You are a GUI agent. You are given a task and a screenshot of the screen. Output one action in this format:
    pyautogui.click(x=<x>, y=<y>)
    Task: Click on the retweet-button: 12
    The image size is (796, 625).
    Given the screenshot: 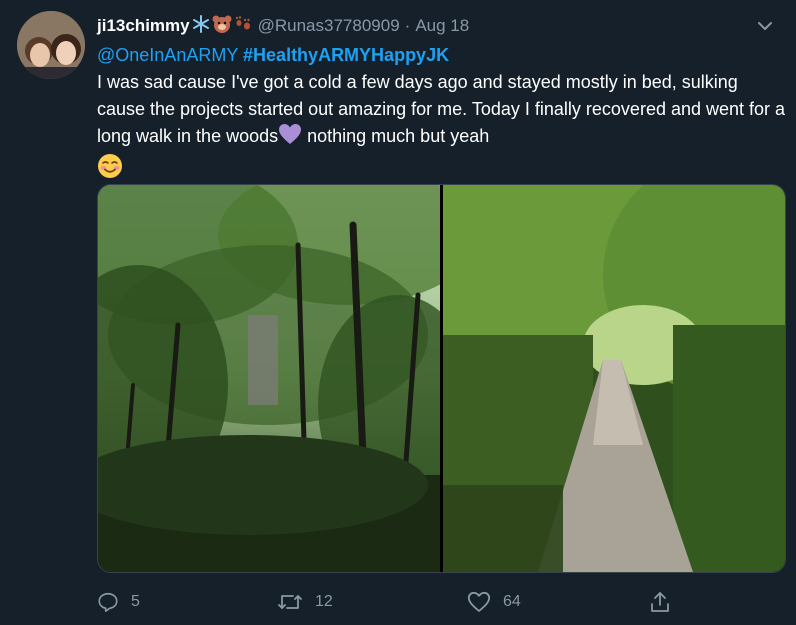 What is the action you would take?
    pyautogui.click(x=305, y=602)
    